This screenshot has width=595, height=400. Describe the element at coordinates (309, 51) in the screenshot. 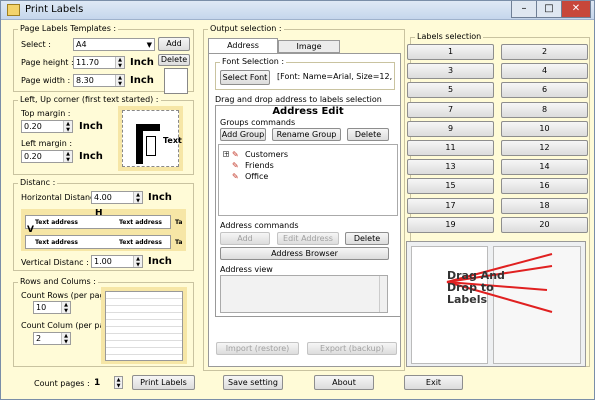

I see `tab-image-selection: Image Selection` at that location.